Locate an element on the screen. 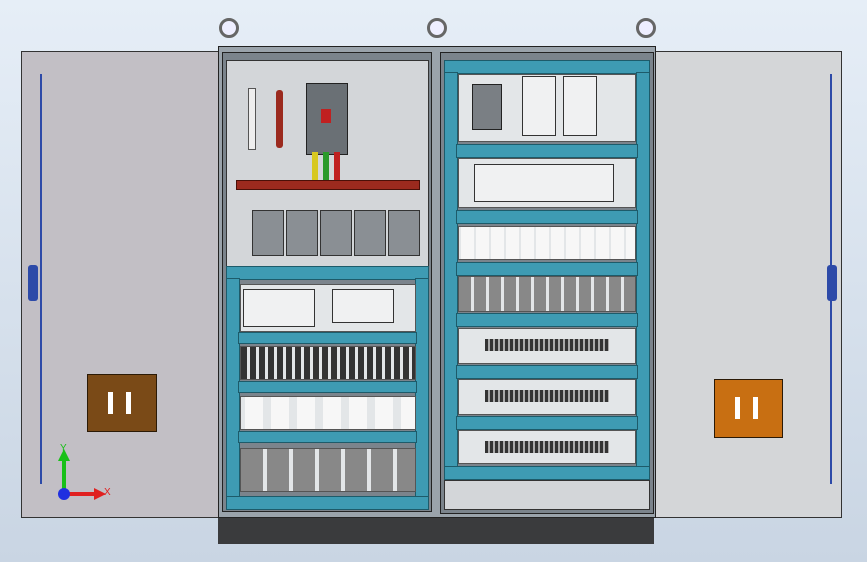 The width and height of the screenshot is (867, 562). axis-y-label: Y is located at coordinates (63, 448).